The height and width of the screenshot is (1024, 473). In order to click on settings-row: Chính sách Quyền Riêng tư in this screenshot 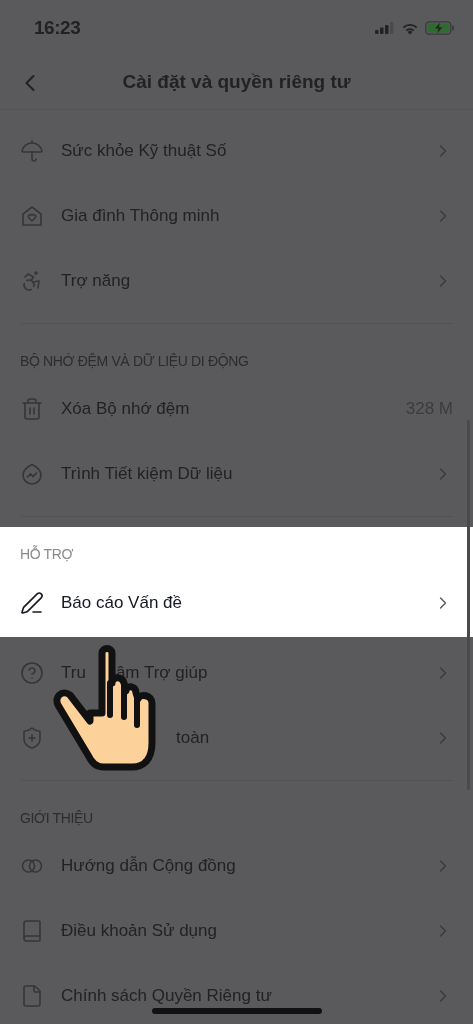, I will do `click(236, 993)`.